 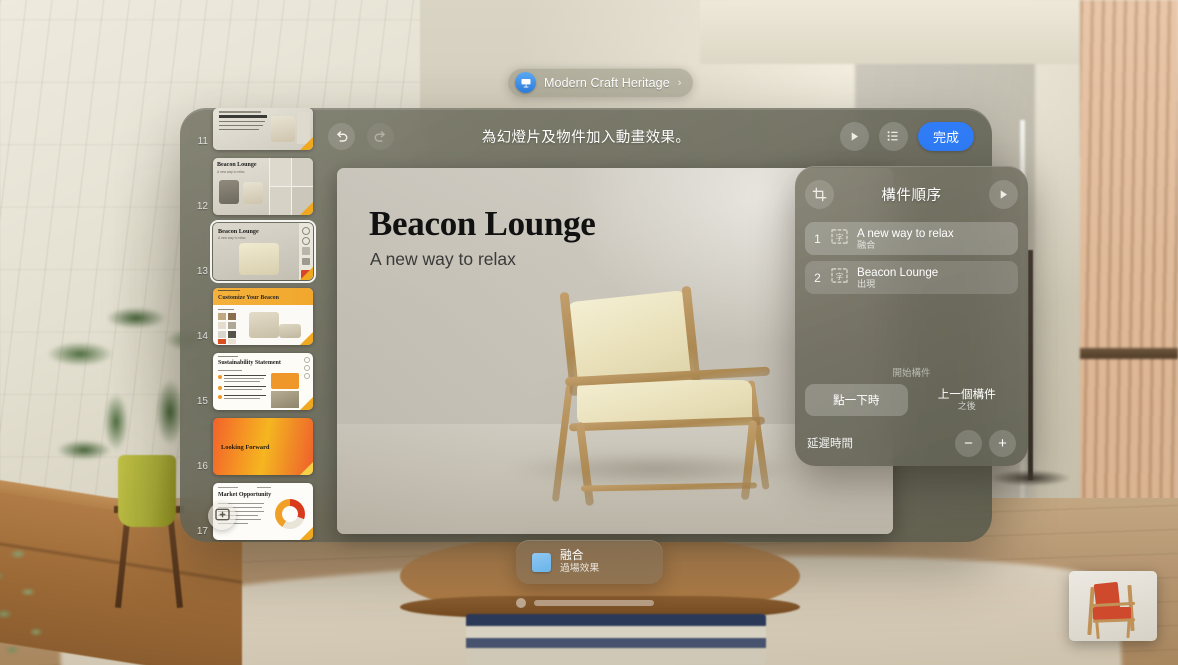 What do you see at coordinates (525, 82) in the screenshot?
I see `keynote-icon` at bounding box center [525, 82].